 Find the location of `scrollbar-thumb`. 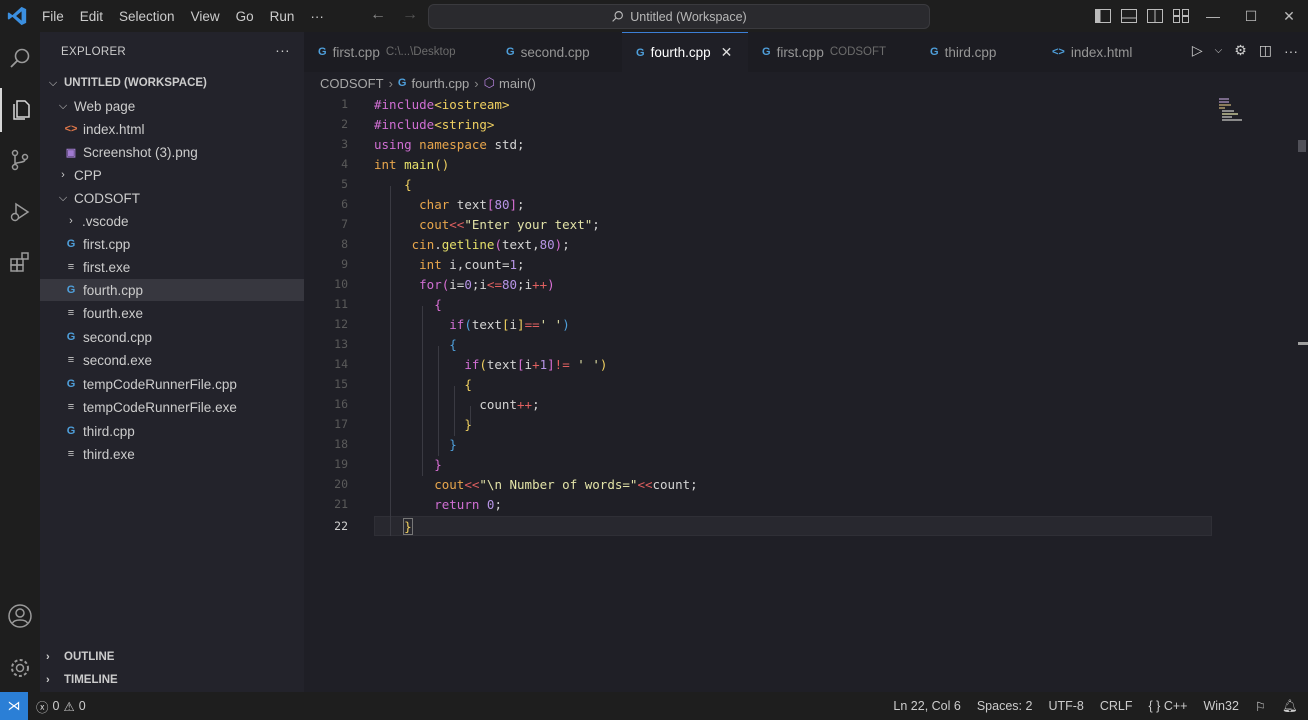

scrollbar-thumb is located at coordinates (1302, 146).